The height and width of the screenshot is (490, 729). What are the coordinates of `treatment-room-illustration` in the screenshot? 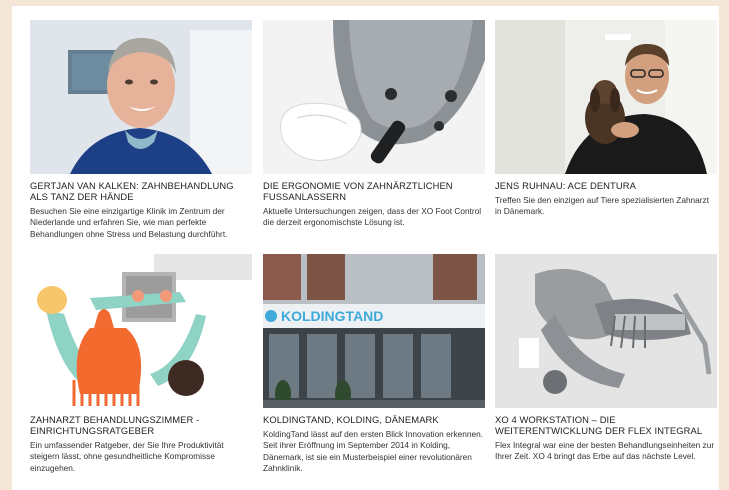 It's located at (141, 331).